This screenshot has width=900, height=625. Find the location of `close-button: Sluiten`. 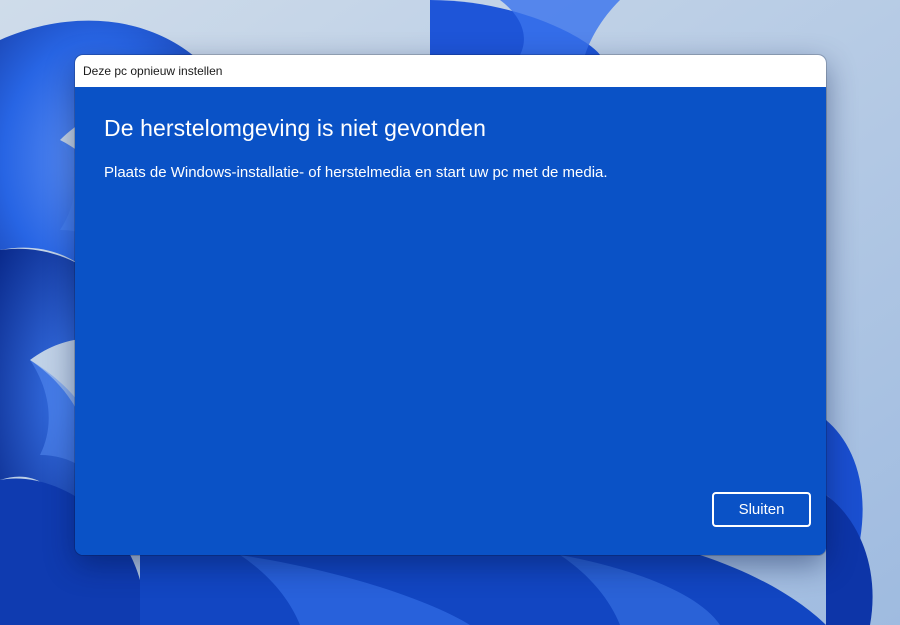

close-button: Sluiten is located at coordinates (761, 509).